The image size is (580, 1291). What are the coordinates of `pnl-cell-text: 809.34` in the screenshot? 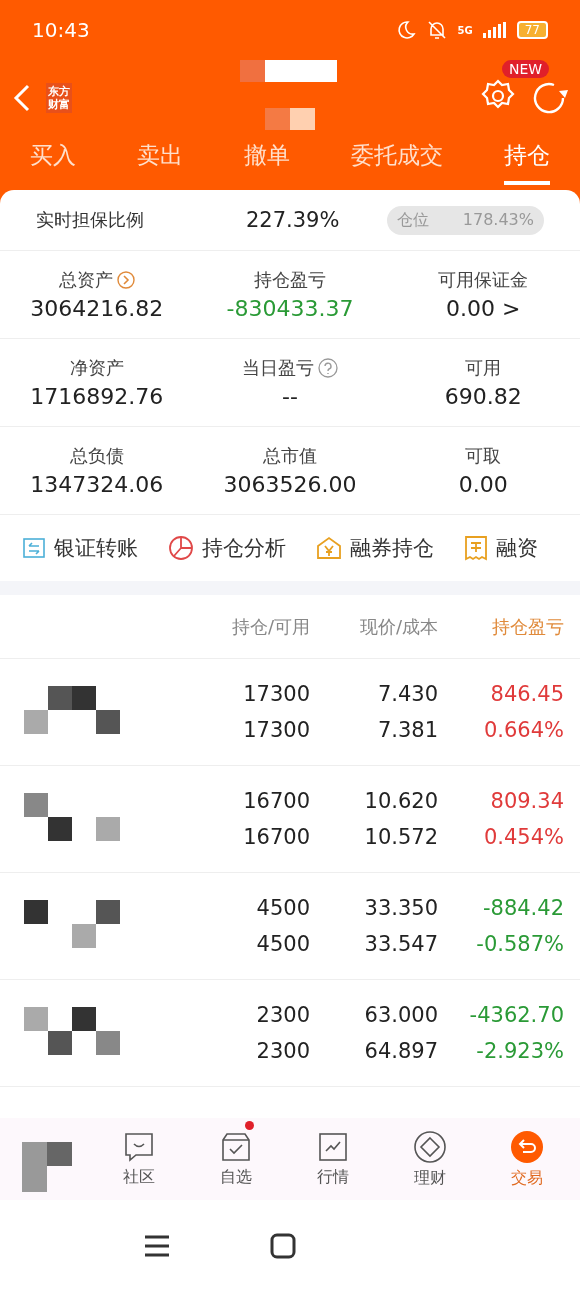 It's located at (526, 801).